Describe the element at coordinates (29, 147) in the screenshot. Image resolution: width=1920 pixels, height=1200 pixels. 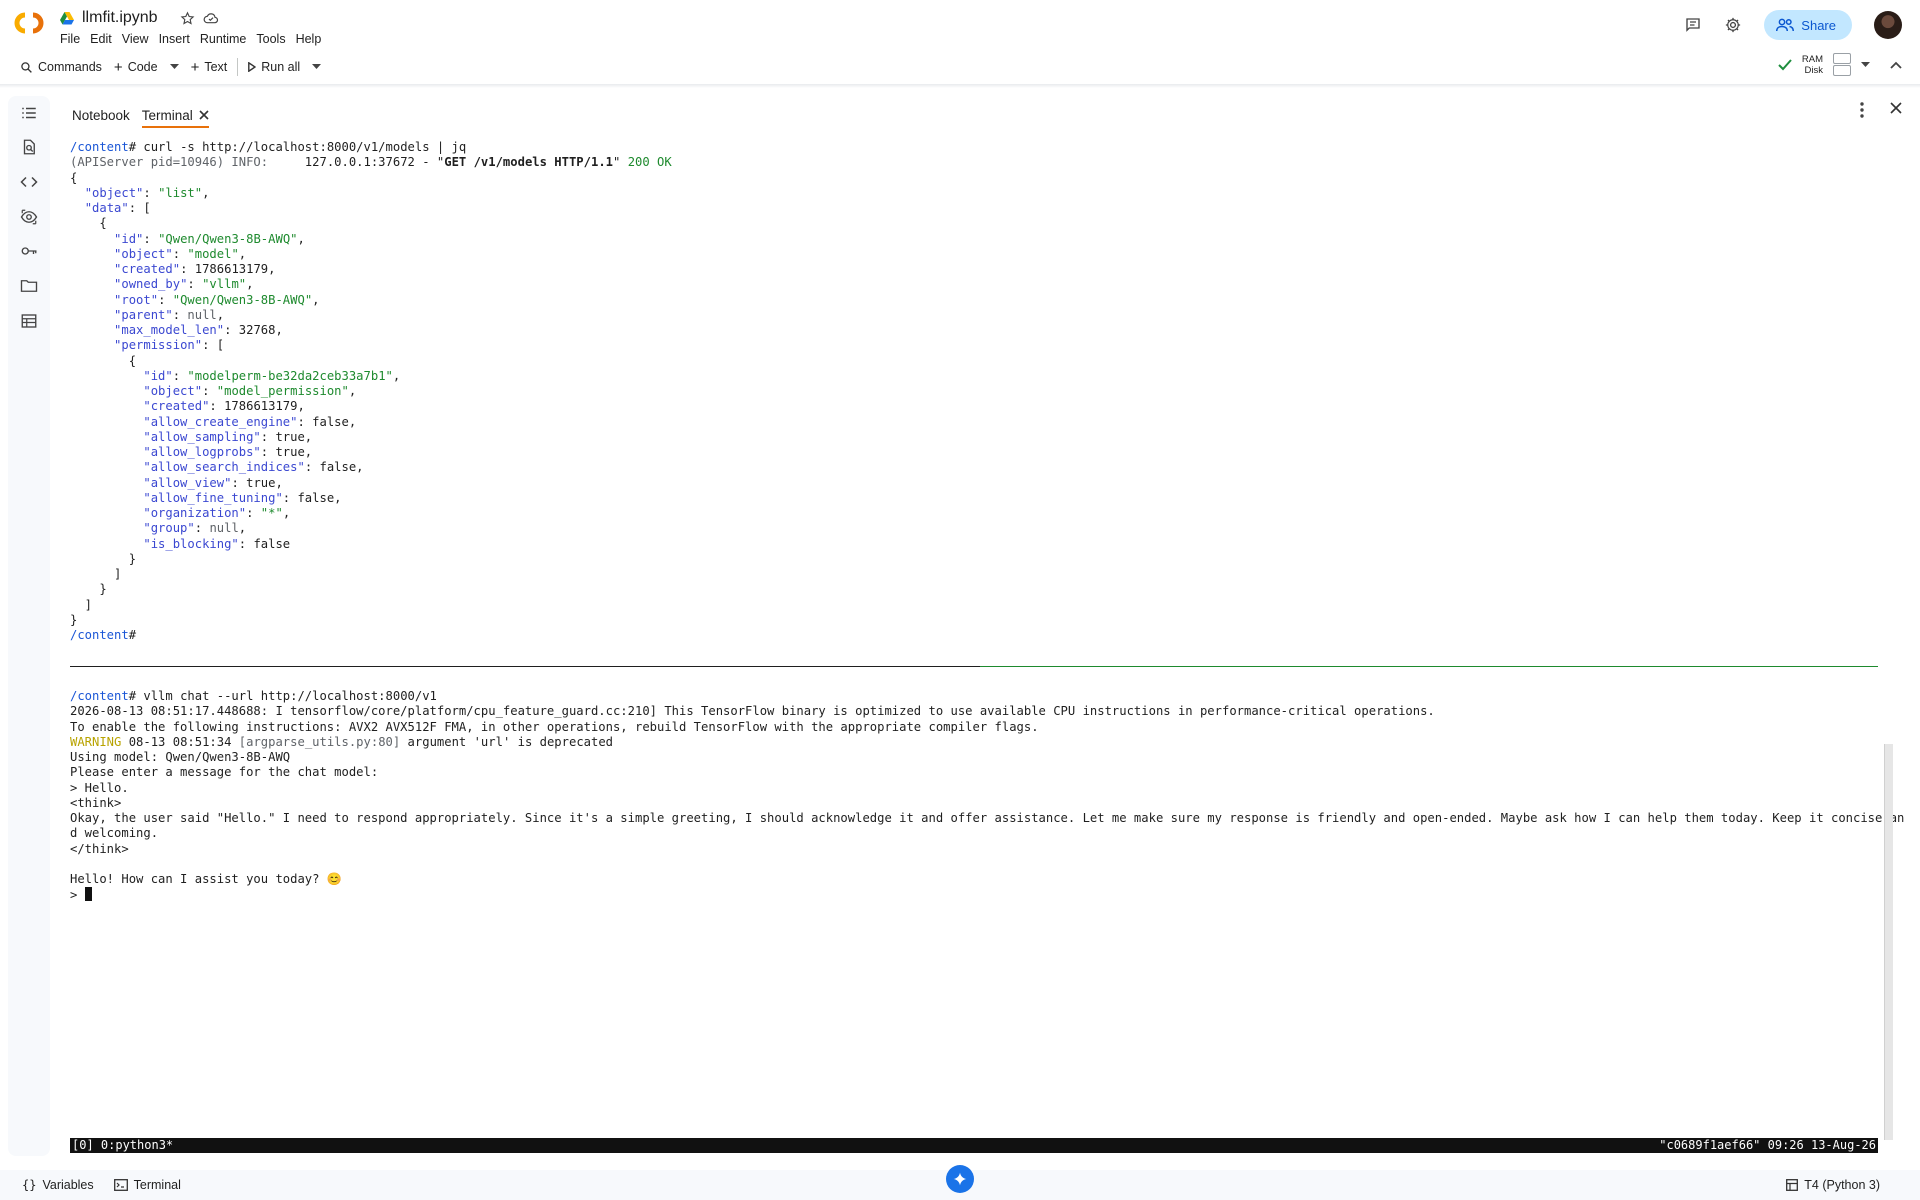
I see `find-replace-icon` at that location.